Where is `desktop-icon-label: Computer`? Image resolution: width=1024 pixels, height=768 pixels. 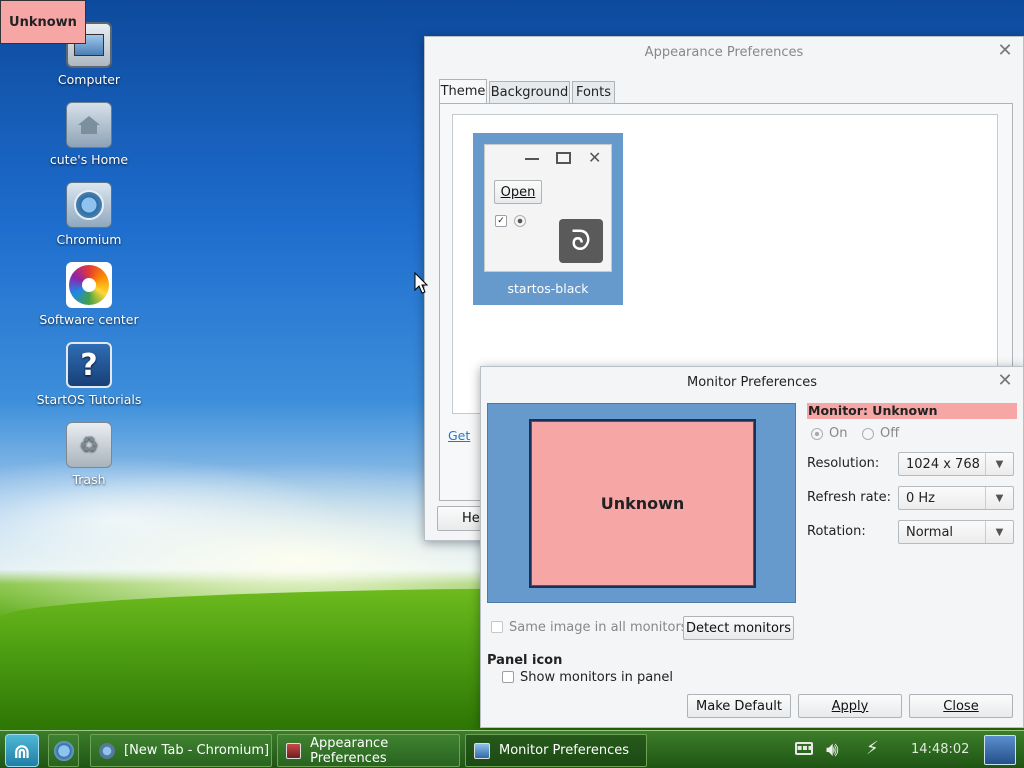
desktop-icon-label: Computer is located at coordinates (89, 79).